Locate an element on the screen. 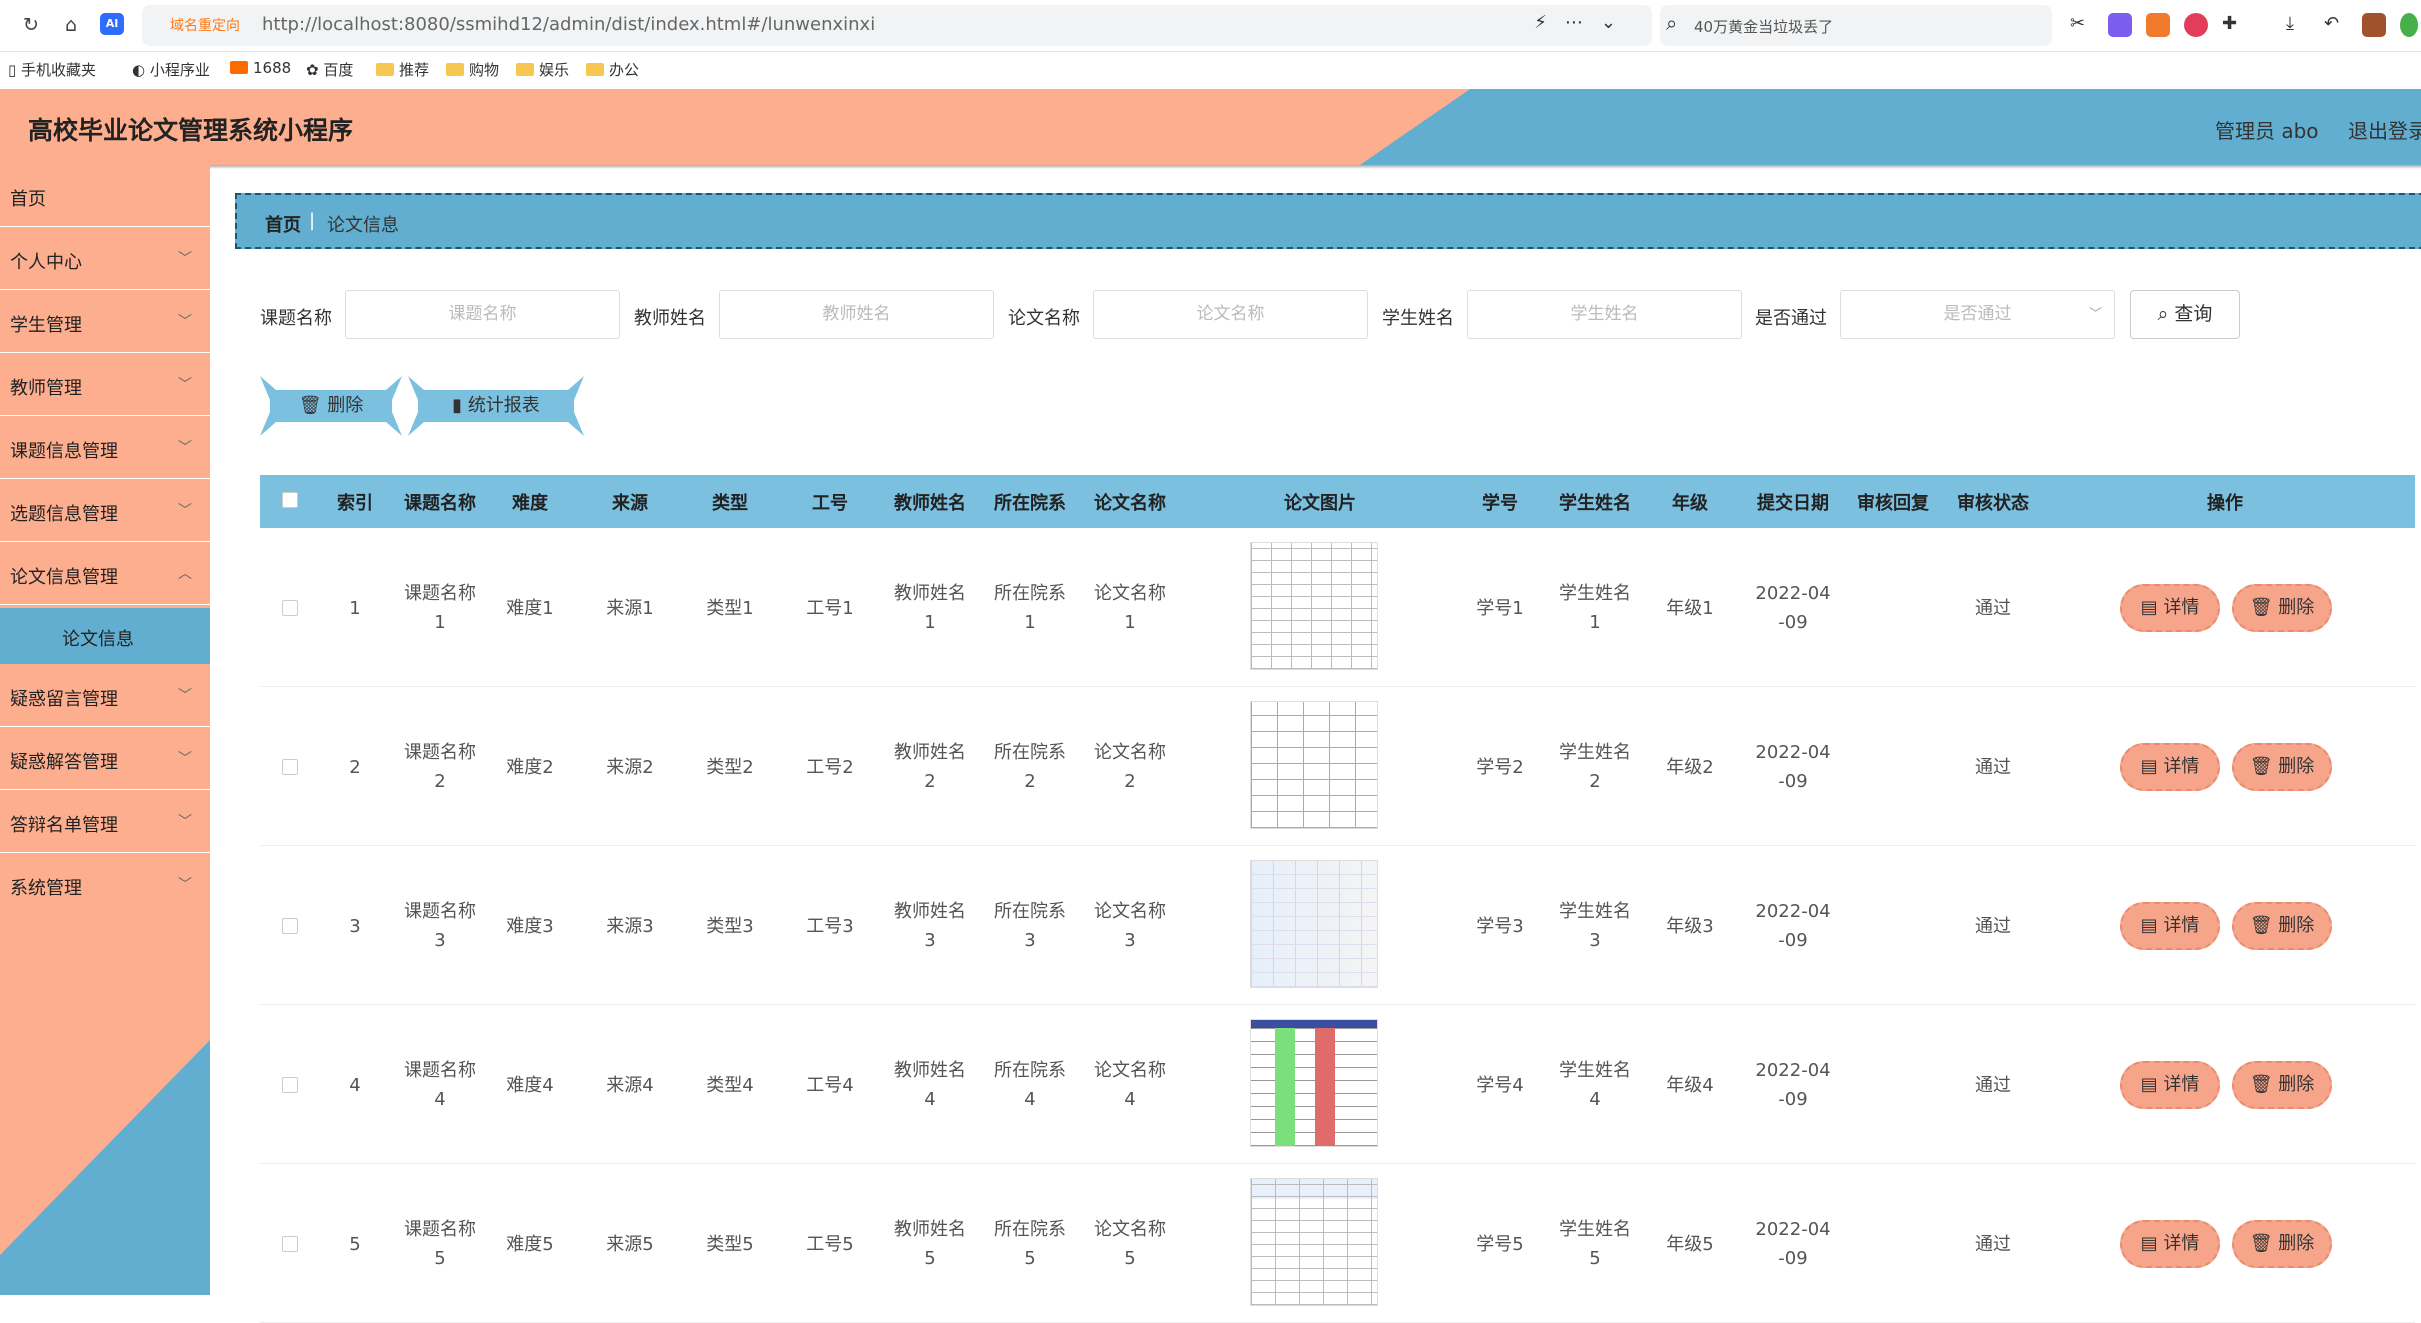 Image resolution: width=2421 pixels, height=1323 pixels. row-review-status: 通过 is located at coordinates (1993, 1085).